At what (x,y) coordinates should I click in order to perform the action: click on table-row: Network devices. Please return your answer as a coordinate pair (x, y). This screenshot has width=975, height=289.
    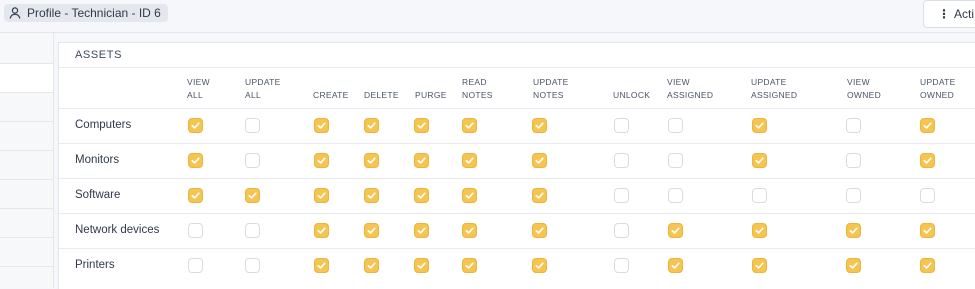
    Looking at the image, I should click on (517, 230).